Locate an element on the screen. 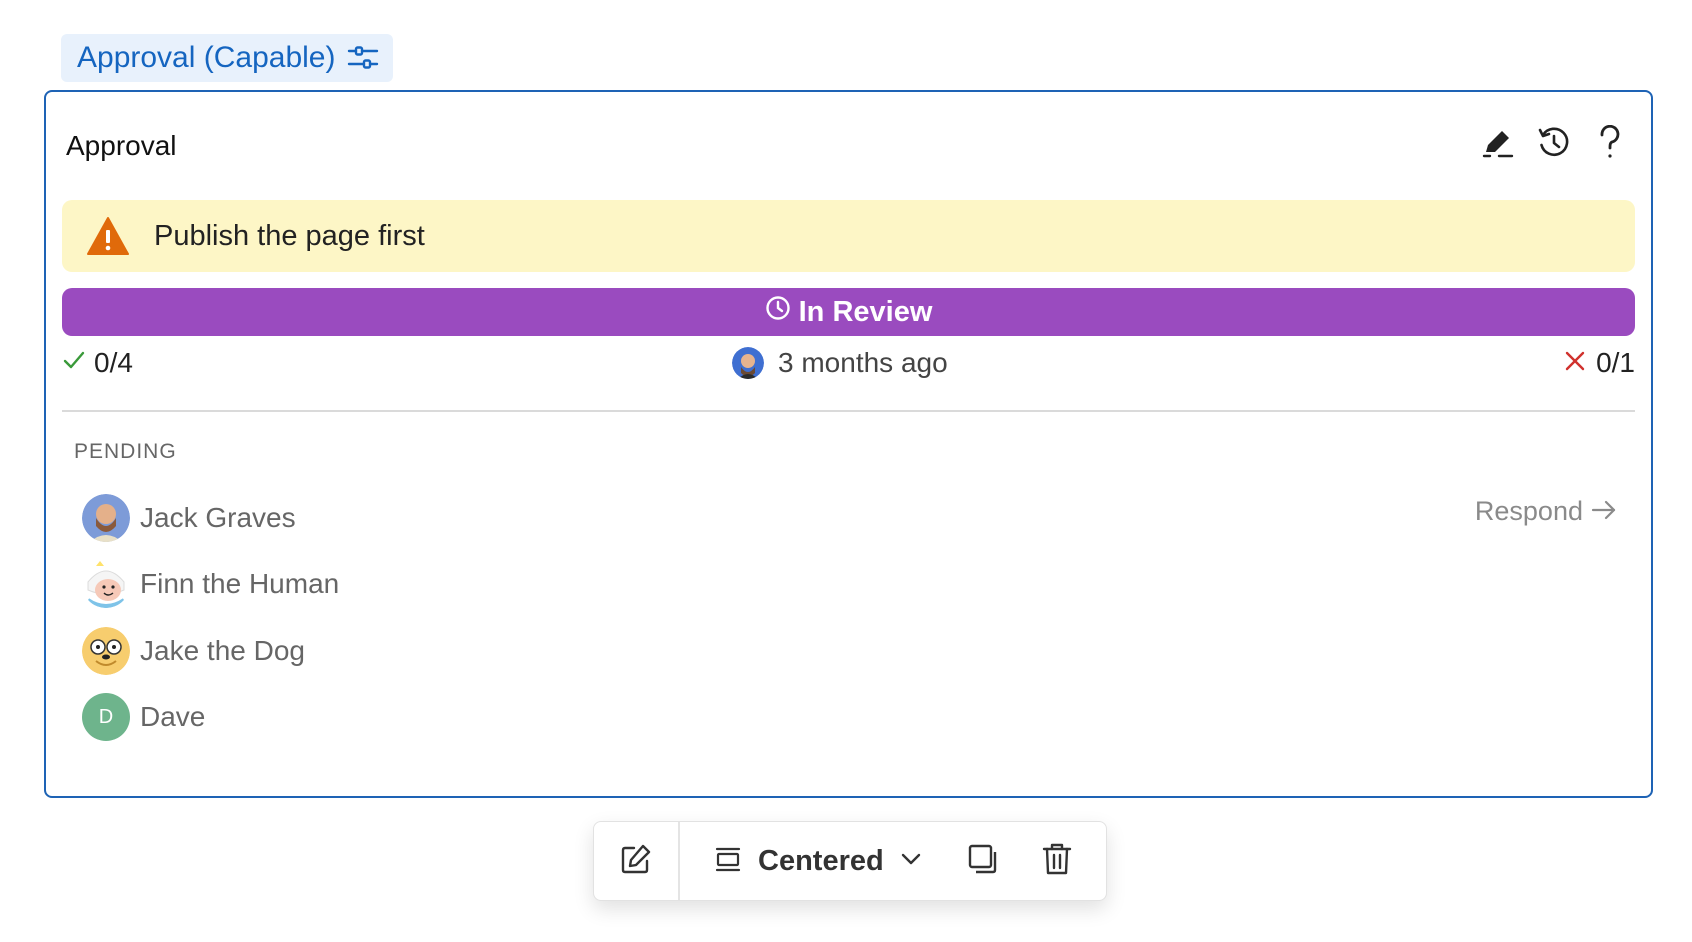 The image size is (1692, 942). edit-icon is located at coordinates (636, 861).